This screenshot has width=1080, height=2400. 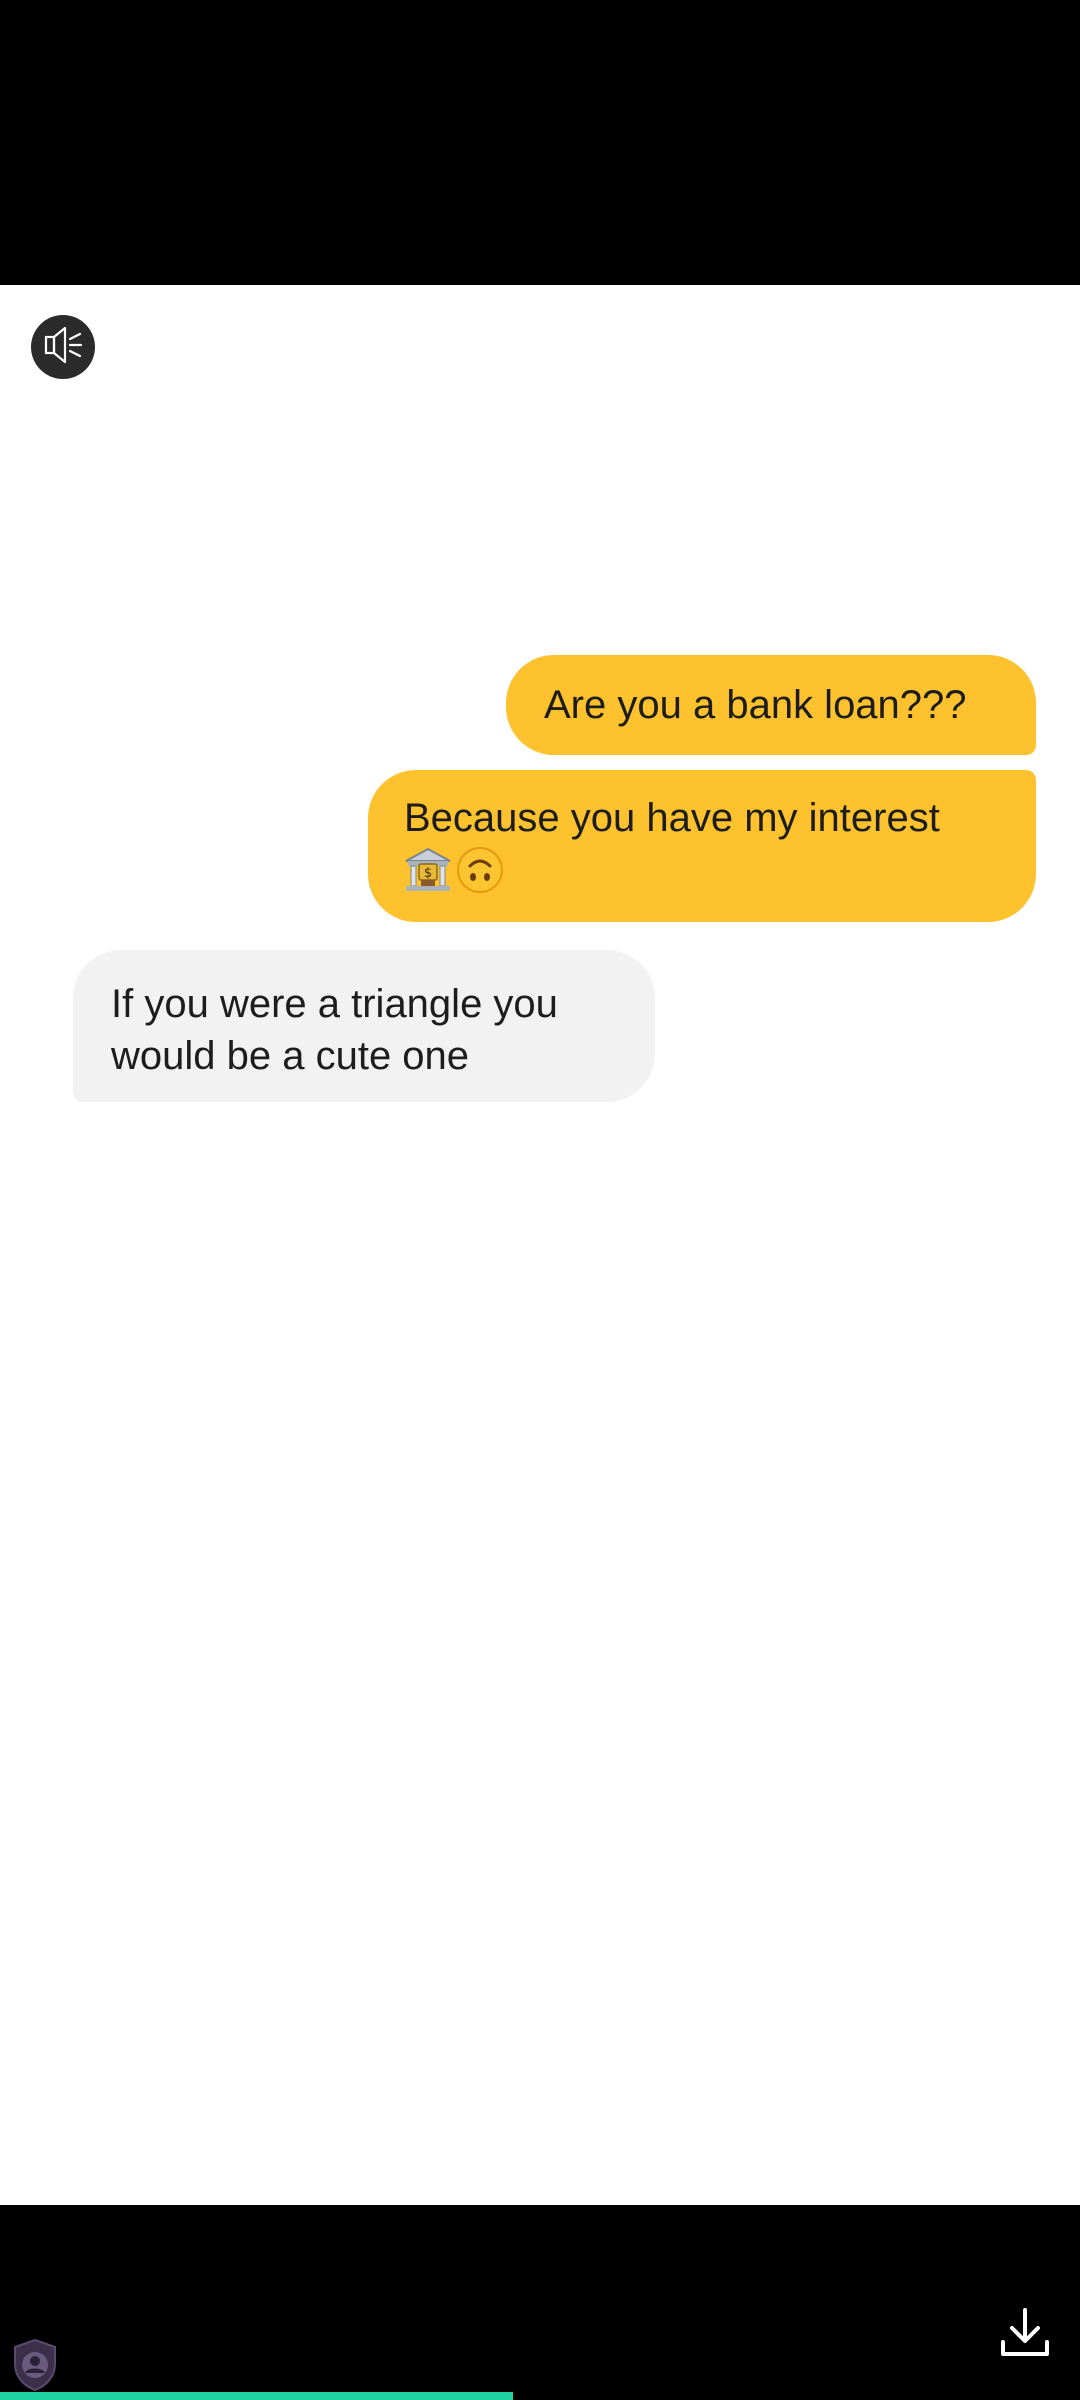 I want to click on video-progress-bar, so click(x=540, y=2396).